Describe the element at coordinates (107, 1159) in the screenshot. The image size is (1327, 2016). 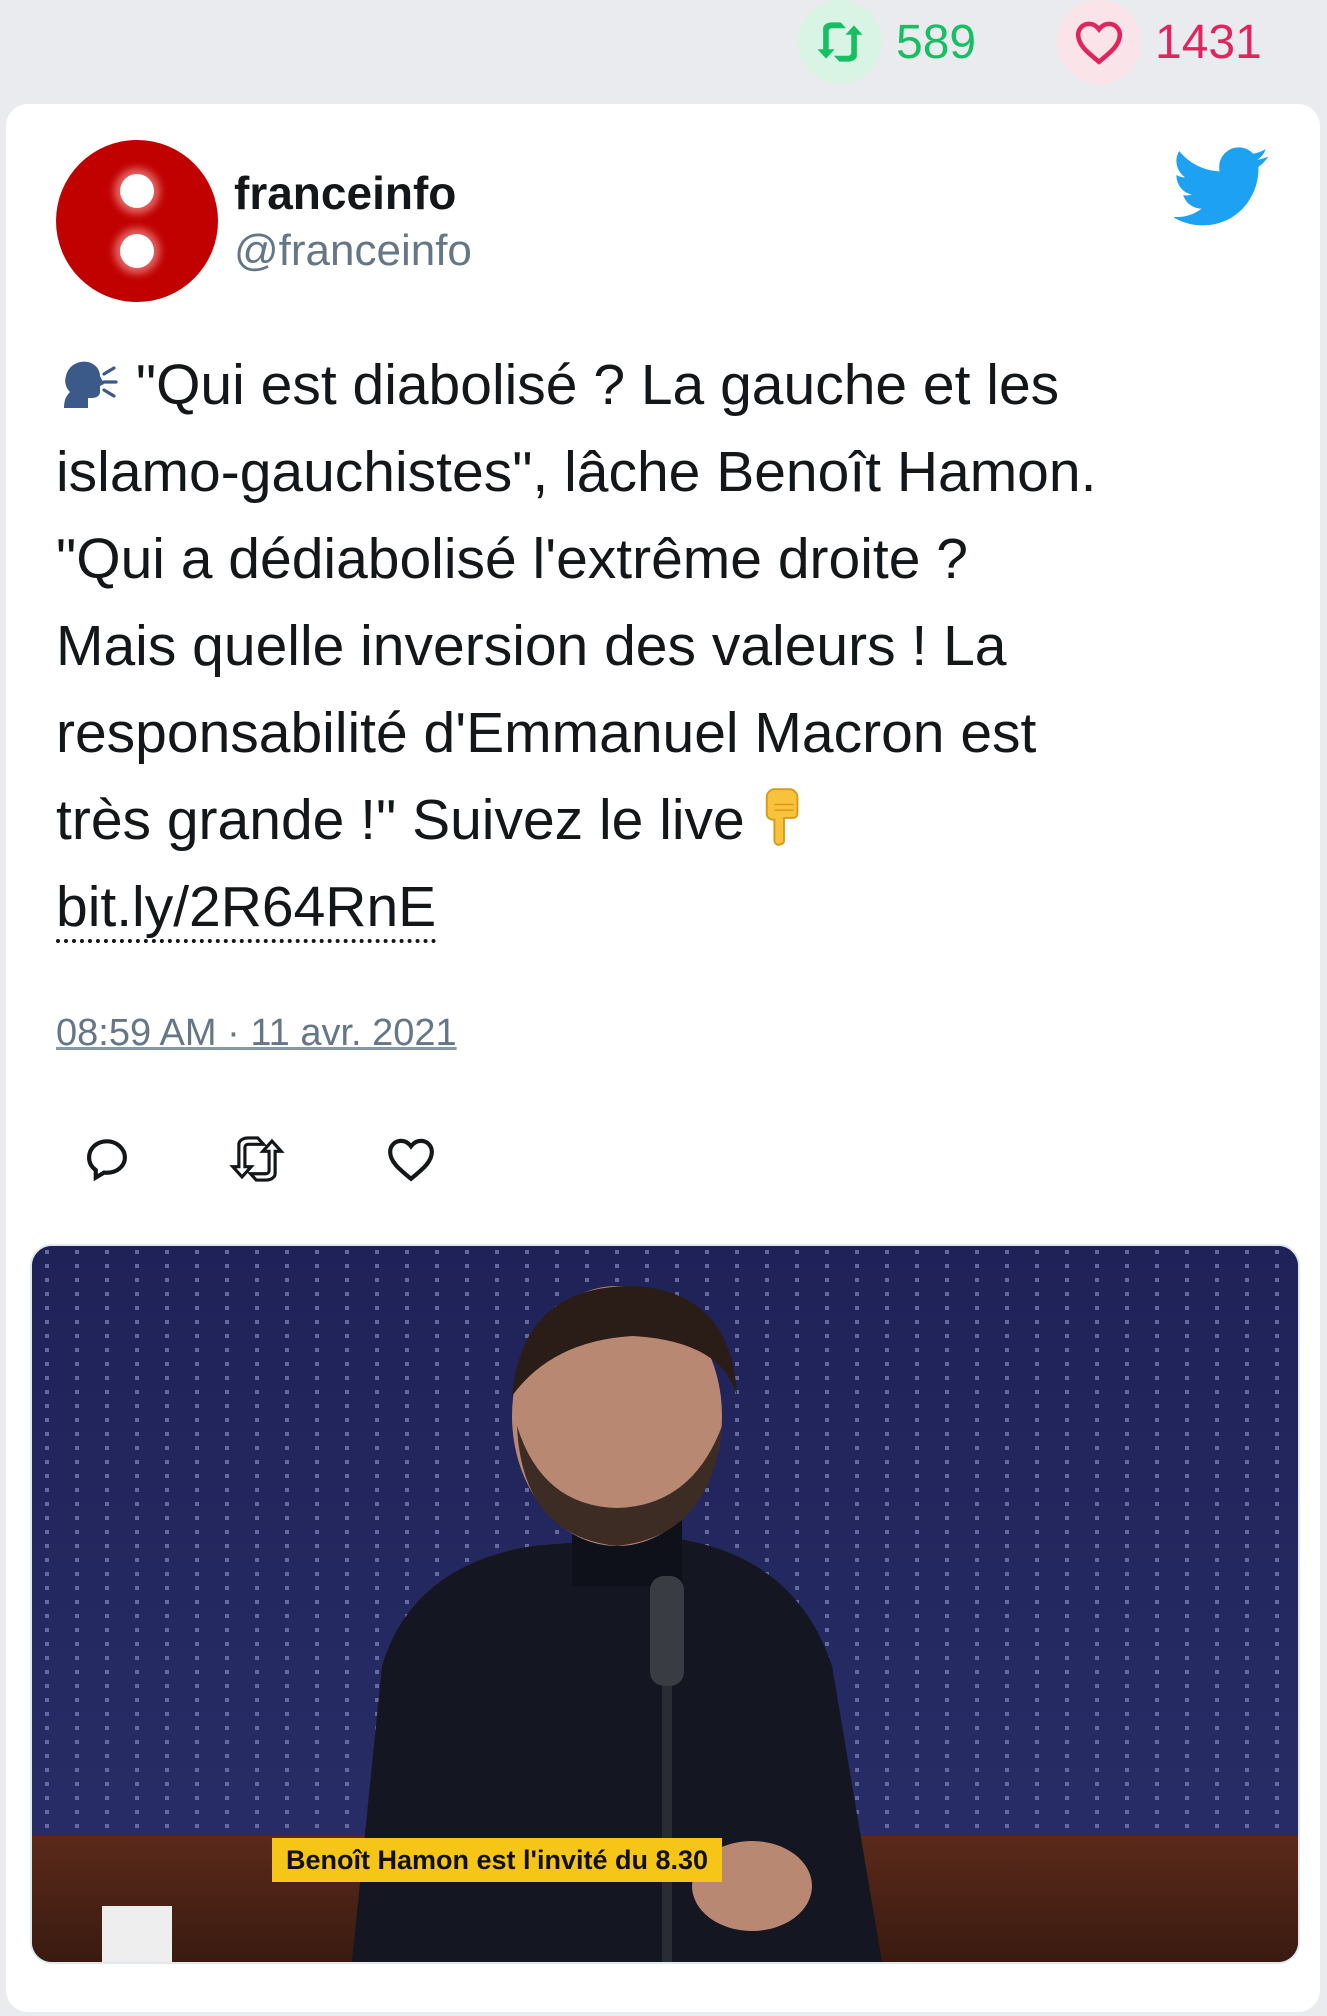
I see `reply-icon` at that location.